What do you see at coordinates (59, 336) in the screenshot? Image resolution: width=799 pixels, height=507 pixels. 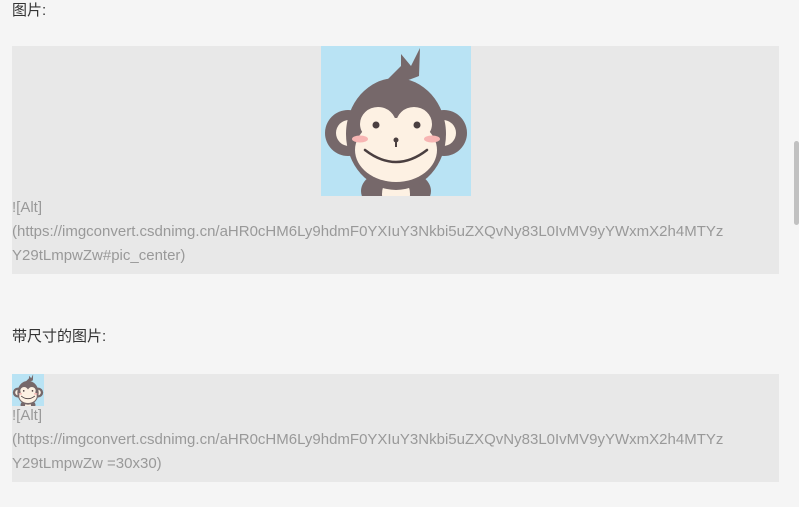 I see `section-label-sized-image: 带尺寸的图片:` at bounding box center [59, 336].